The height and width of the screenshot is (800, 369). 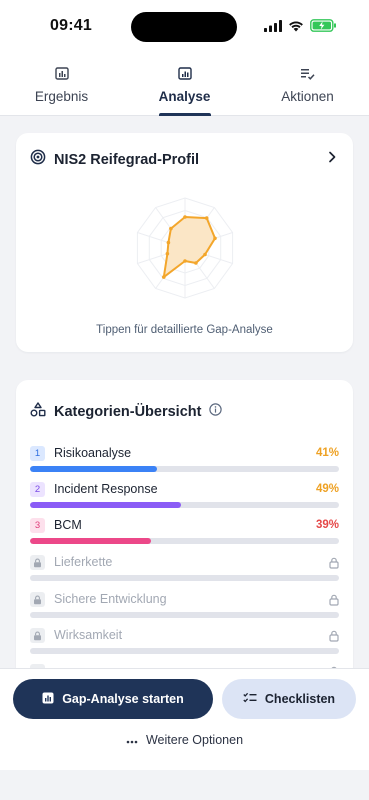 I want to click on start-gap-analysis-button: Gap-Analyse starten, so click(x=113, y=699).